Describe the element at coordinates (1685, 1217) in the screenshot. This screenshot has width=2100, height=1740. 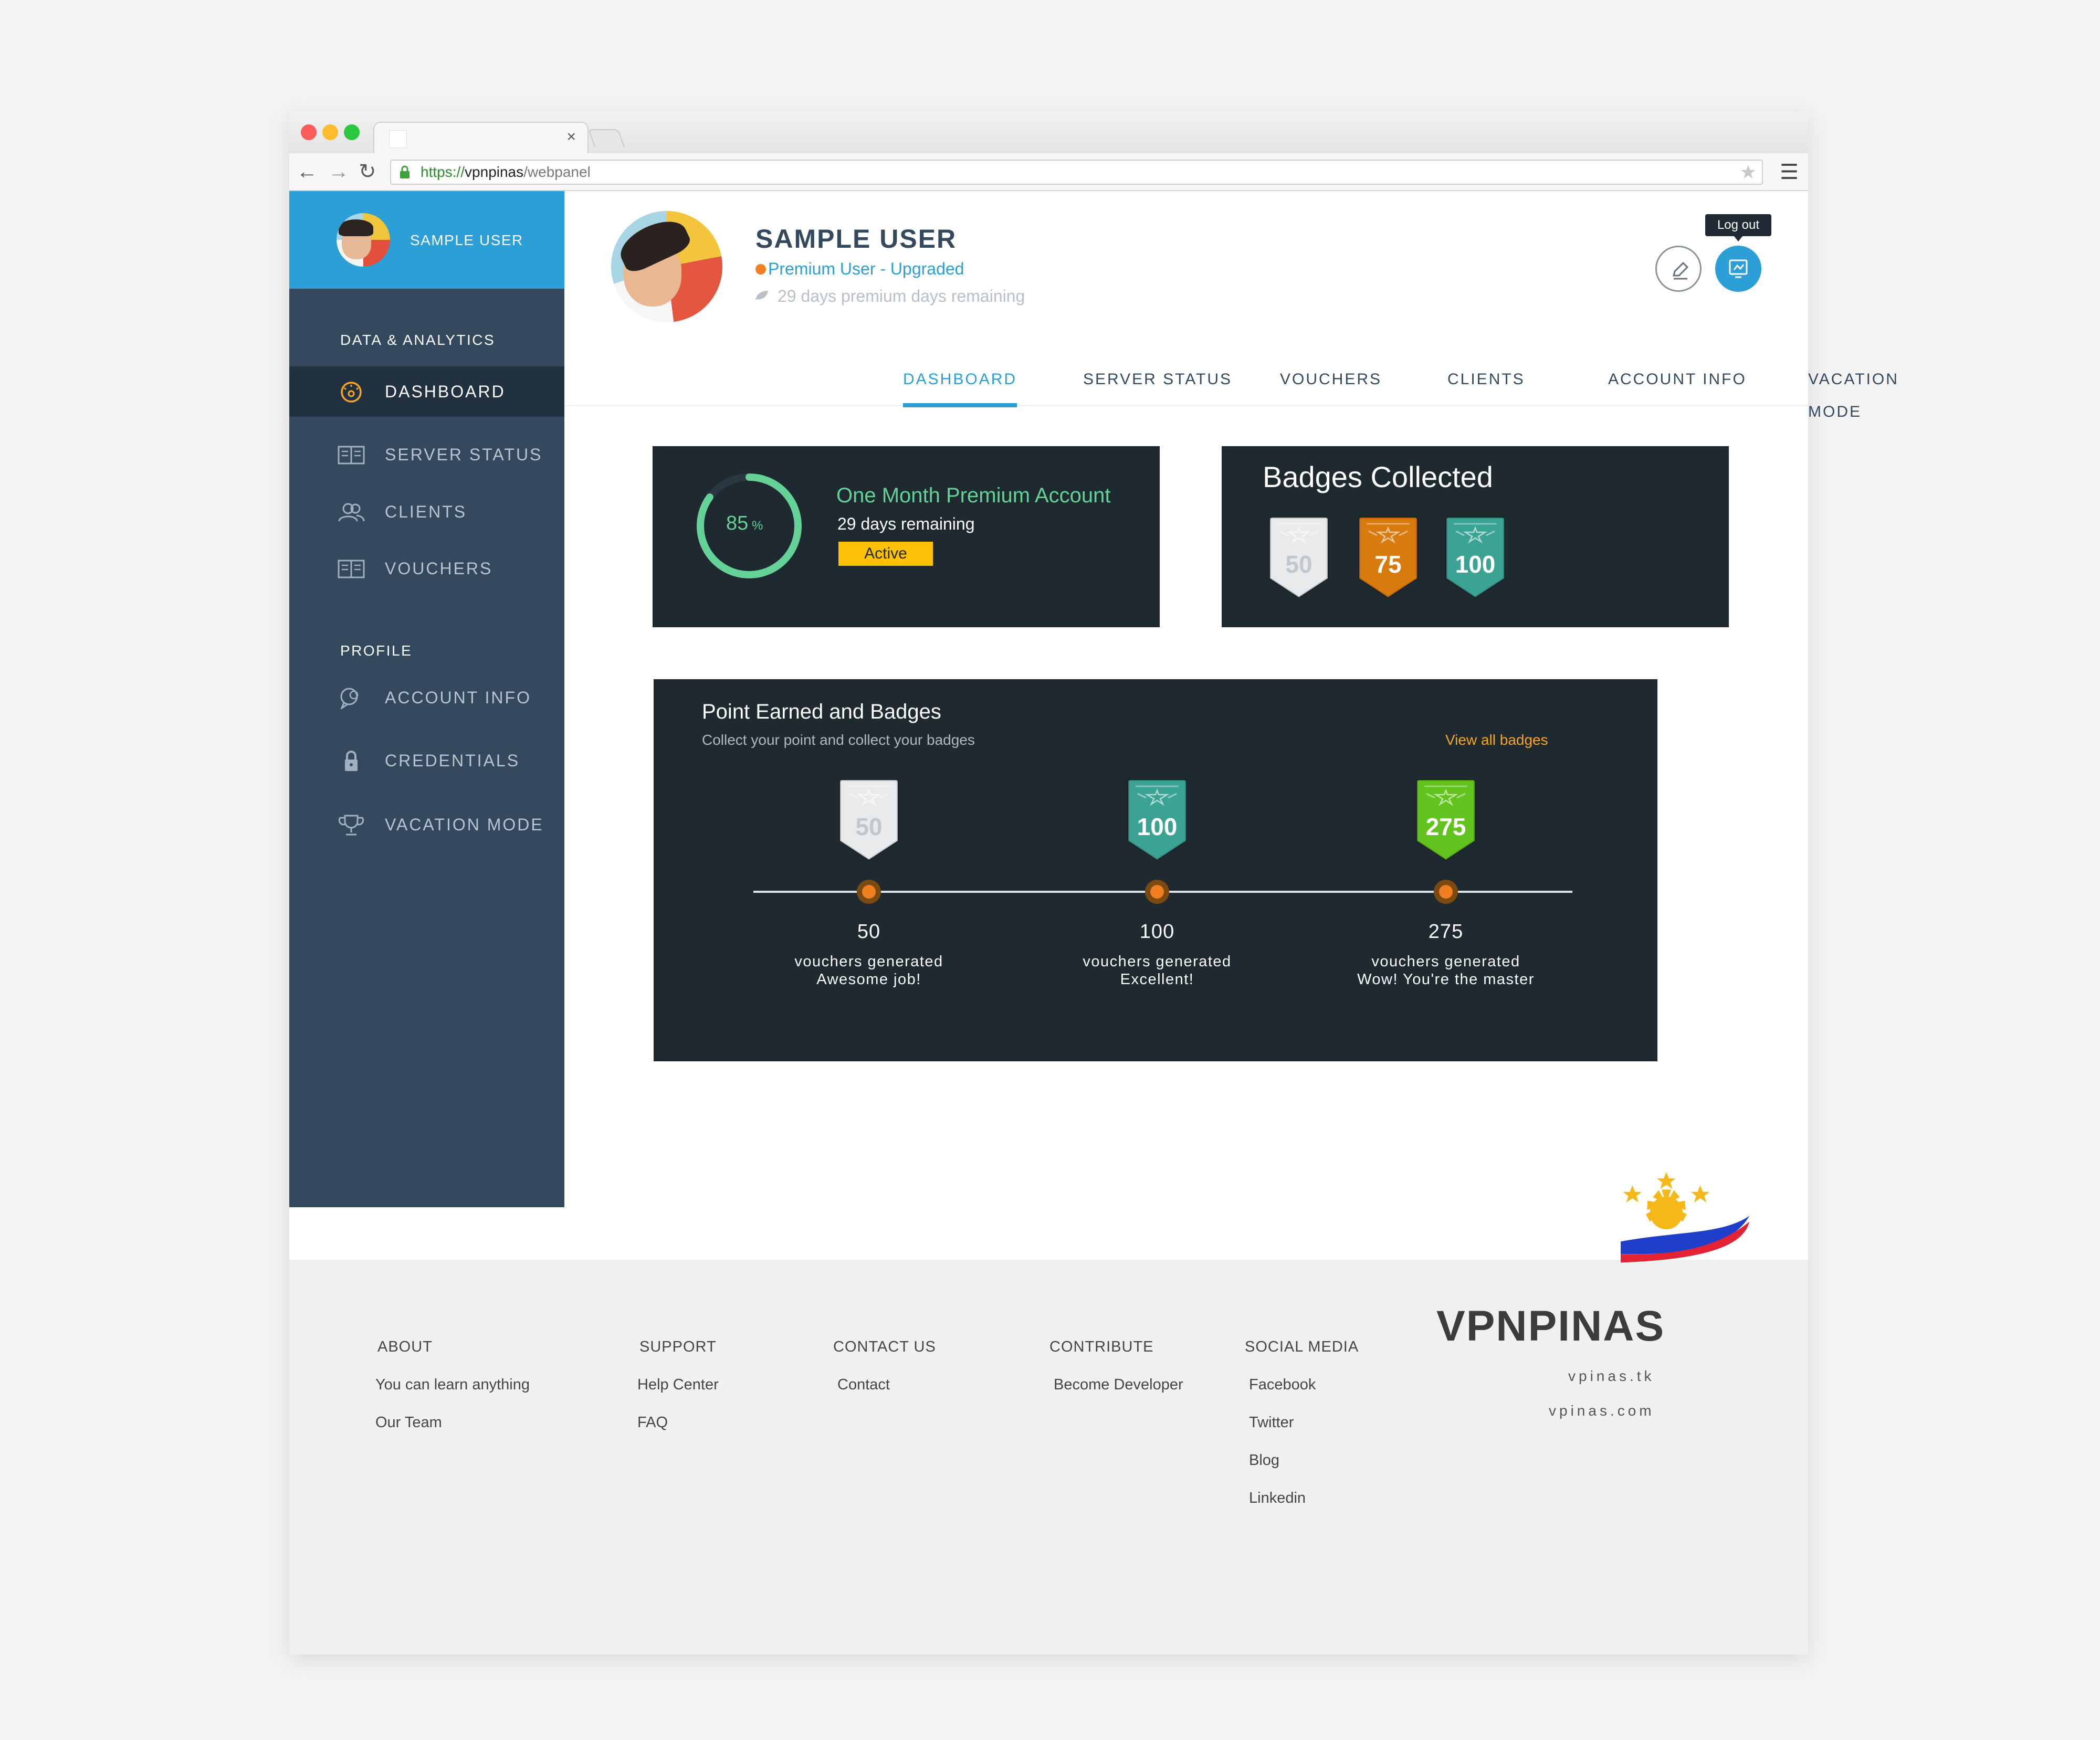
I see `philippine-sun-logo` at that location.